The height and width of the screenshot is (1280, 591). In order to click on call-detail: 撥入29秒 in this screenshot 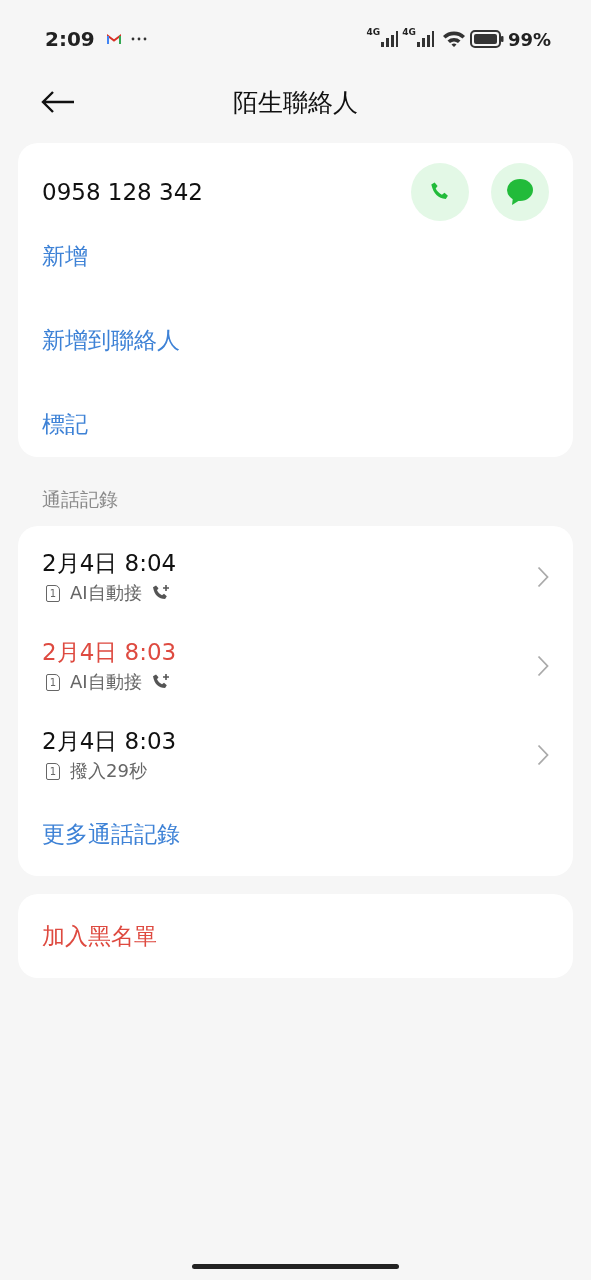, I will do `click(108, 771)`.